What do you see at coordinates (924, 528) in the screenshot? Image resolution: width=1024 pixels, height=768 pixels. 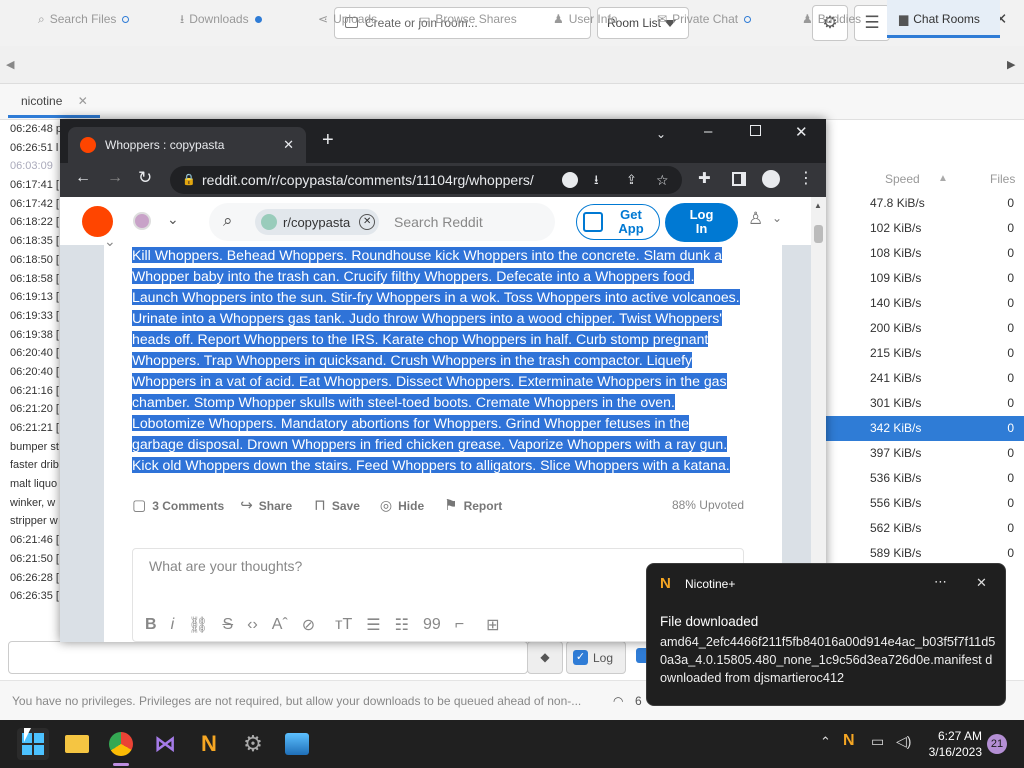 I see `user-row: 562 KiB/s 0` at bounding box center [924, 528].